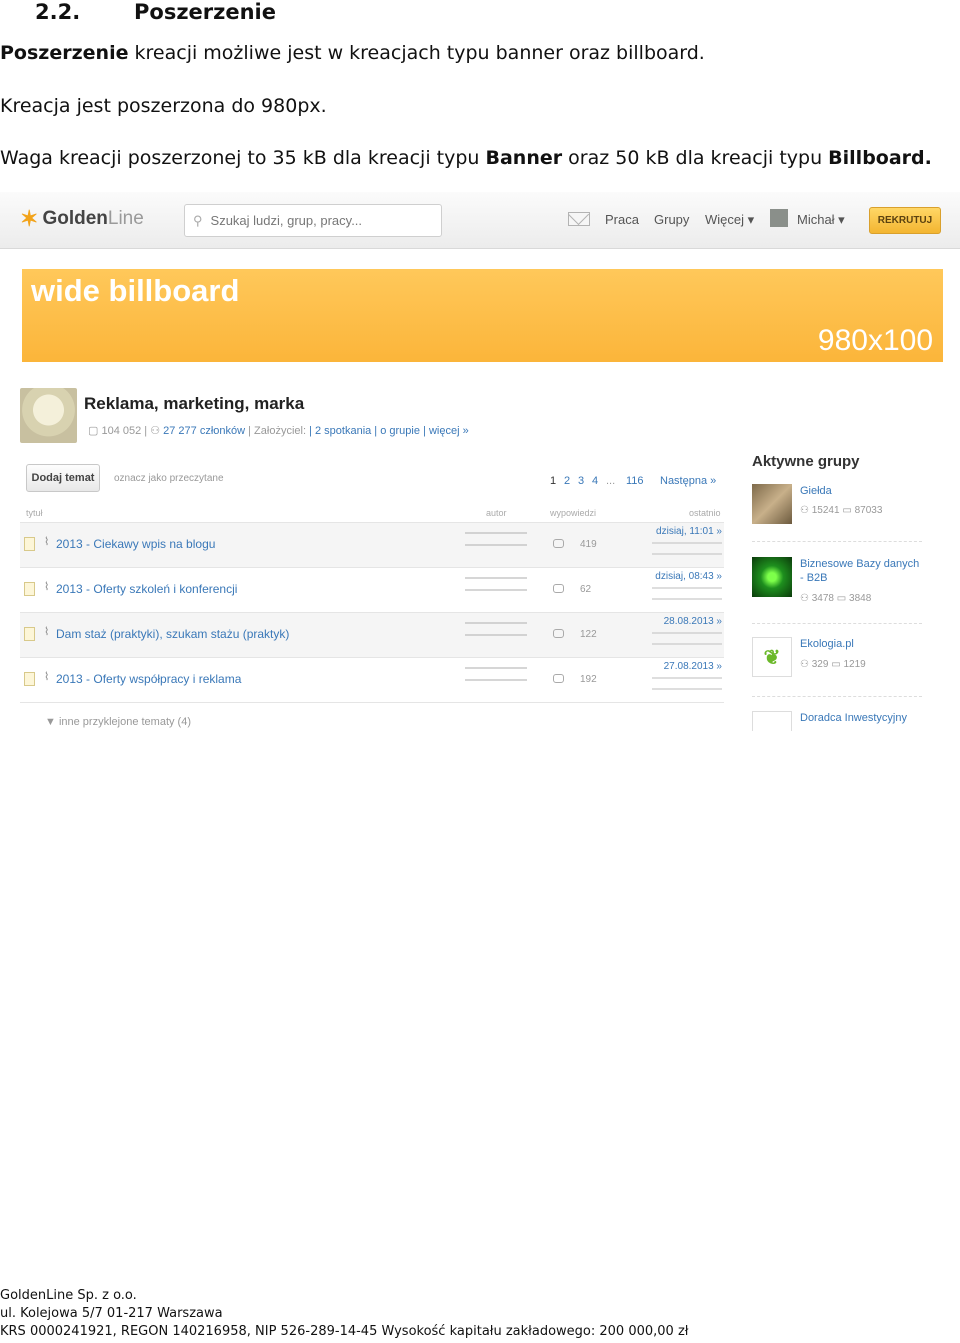  What do you see at coordinates (204, 431) in the screenshot?
I see `group-members-link: 27 277 członków` at bounding box center [204, 431].